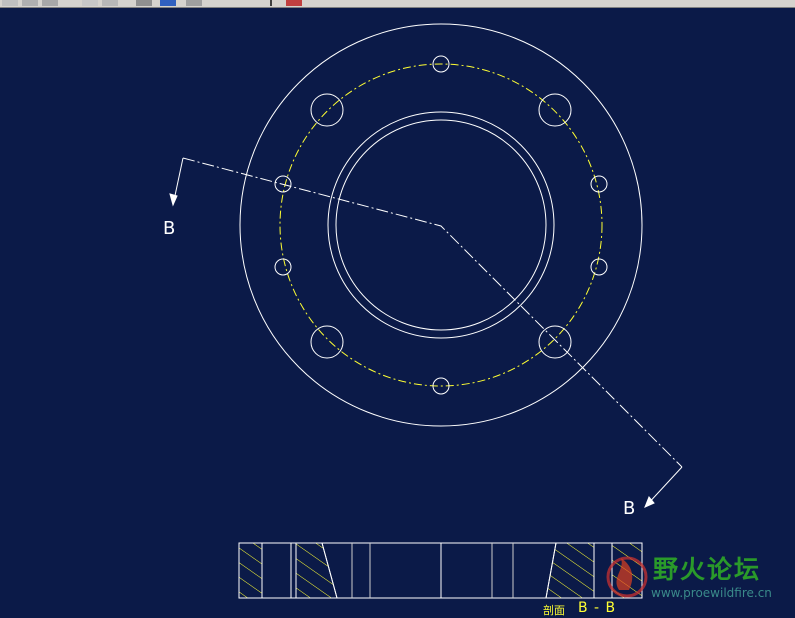  I want to click on hub-outer-circle, so click(441, 225).